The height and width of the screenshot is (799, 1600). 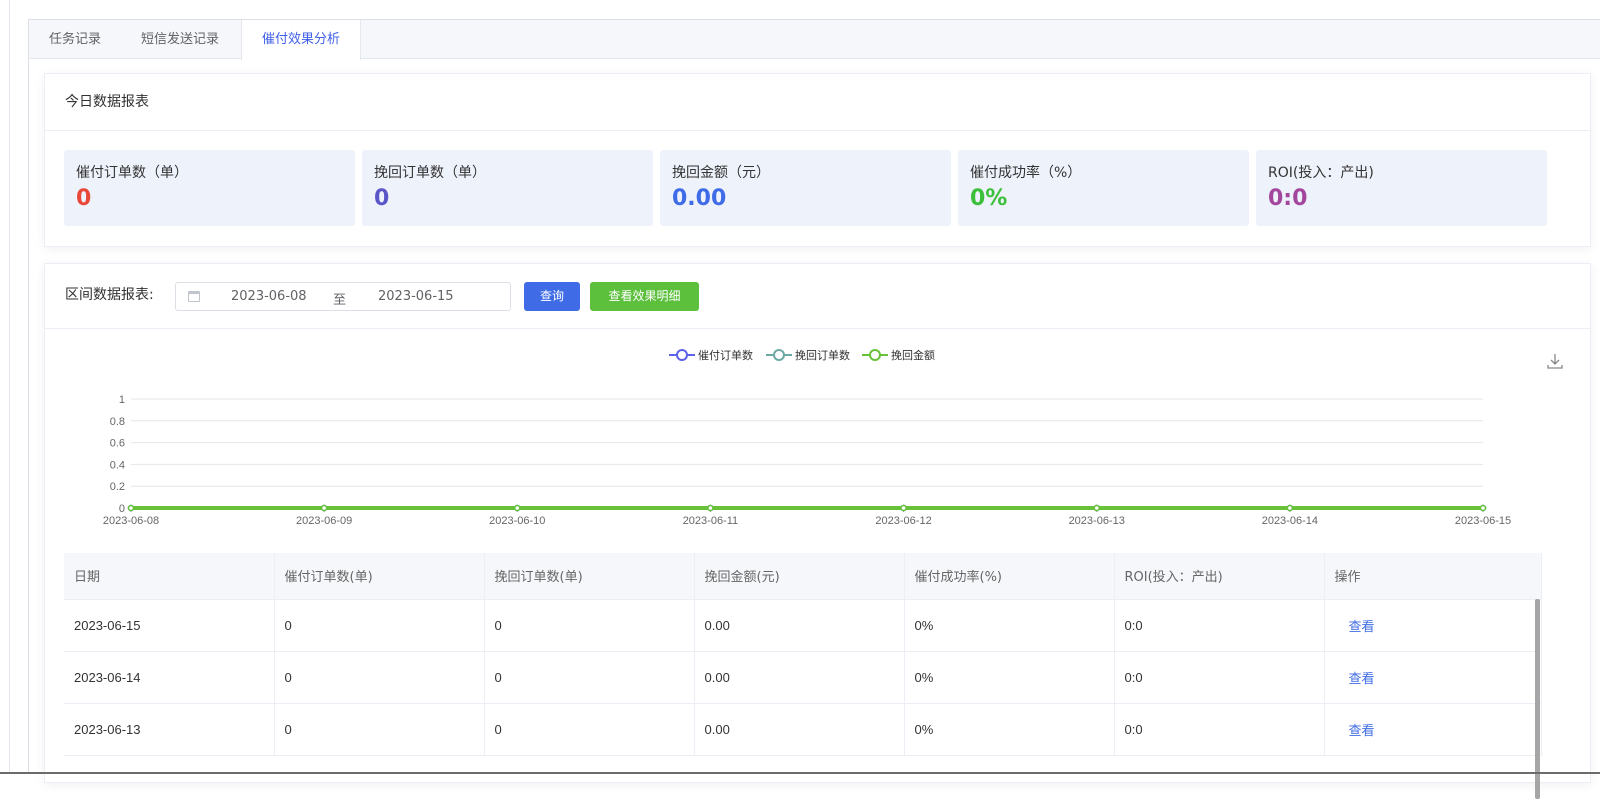 What do you see at coordinates (699, 198) in the screenshot?
I see `stat-value: 0.00` at bounding box center [699, 198].